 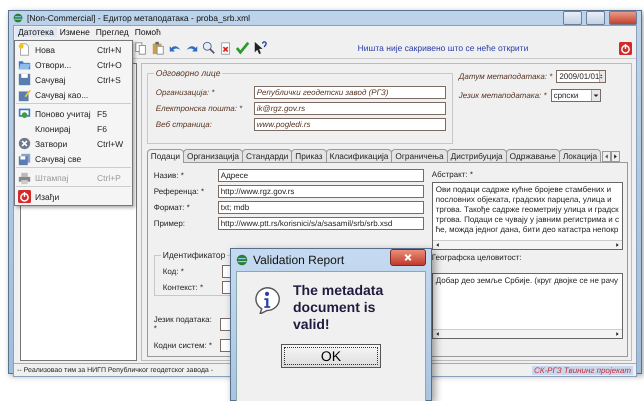 What do you see at coordinates (321, 207) in the screenshot?
I see `text-field: txt; mdb` at bounding box center [321, 207].